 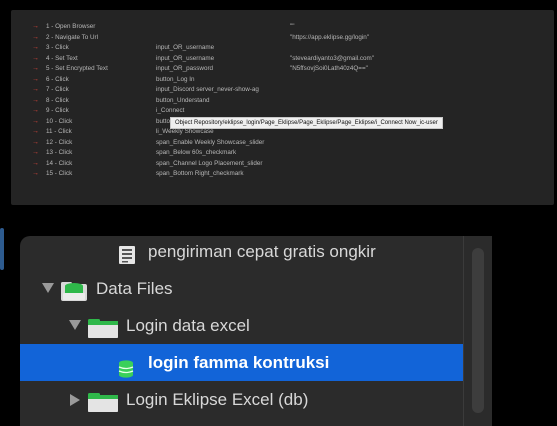 I want to click on scrollbar-thumb, so click(x=478, y=330).